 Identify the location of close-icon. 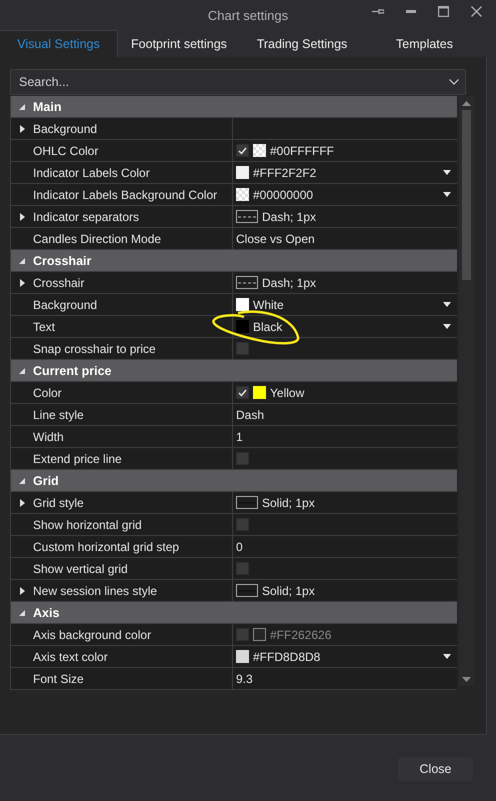
(476, 11).